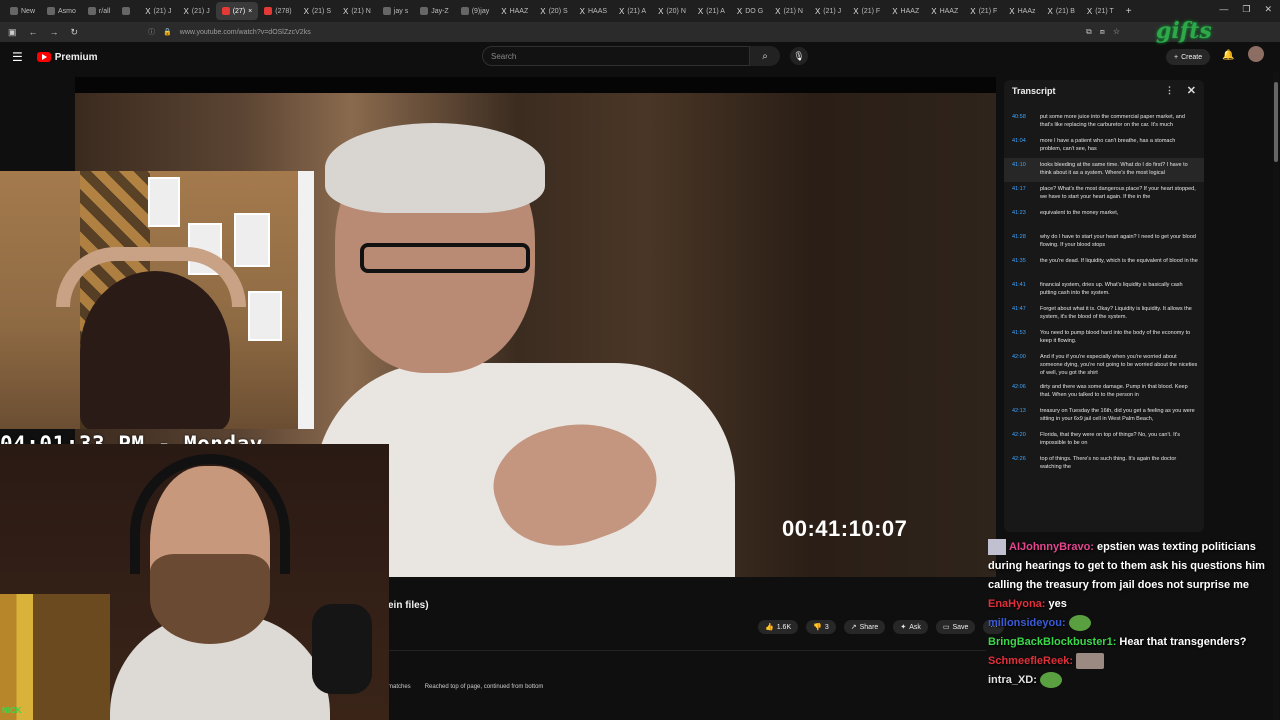 This screenshot has height=720, width=1280. Describe the element at coordinates (778, 627) in the screenshot. I see `like-button: 👍 1.6K` at that location.